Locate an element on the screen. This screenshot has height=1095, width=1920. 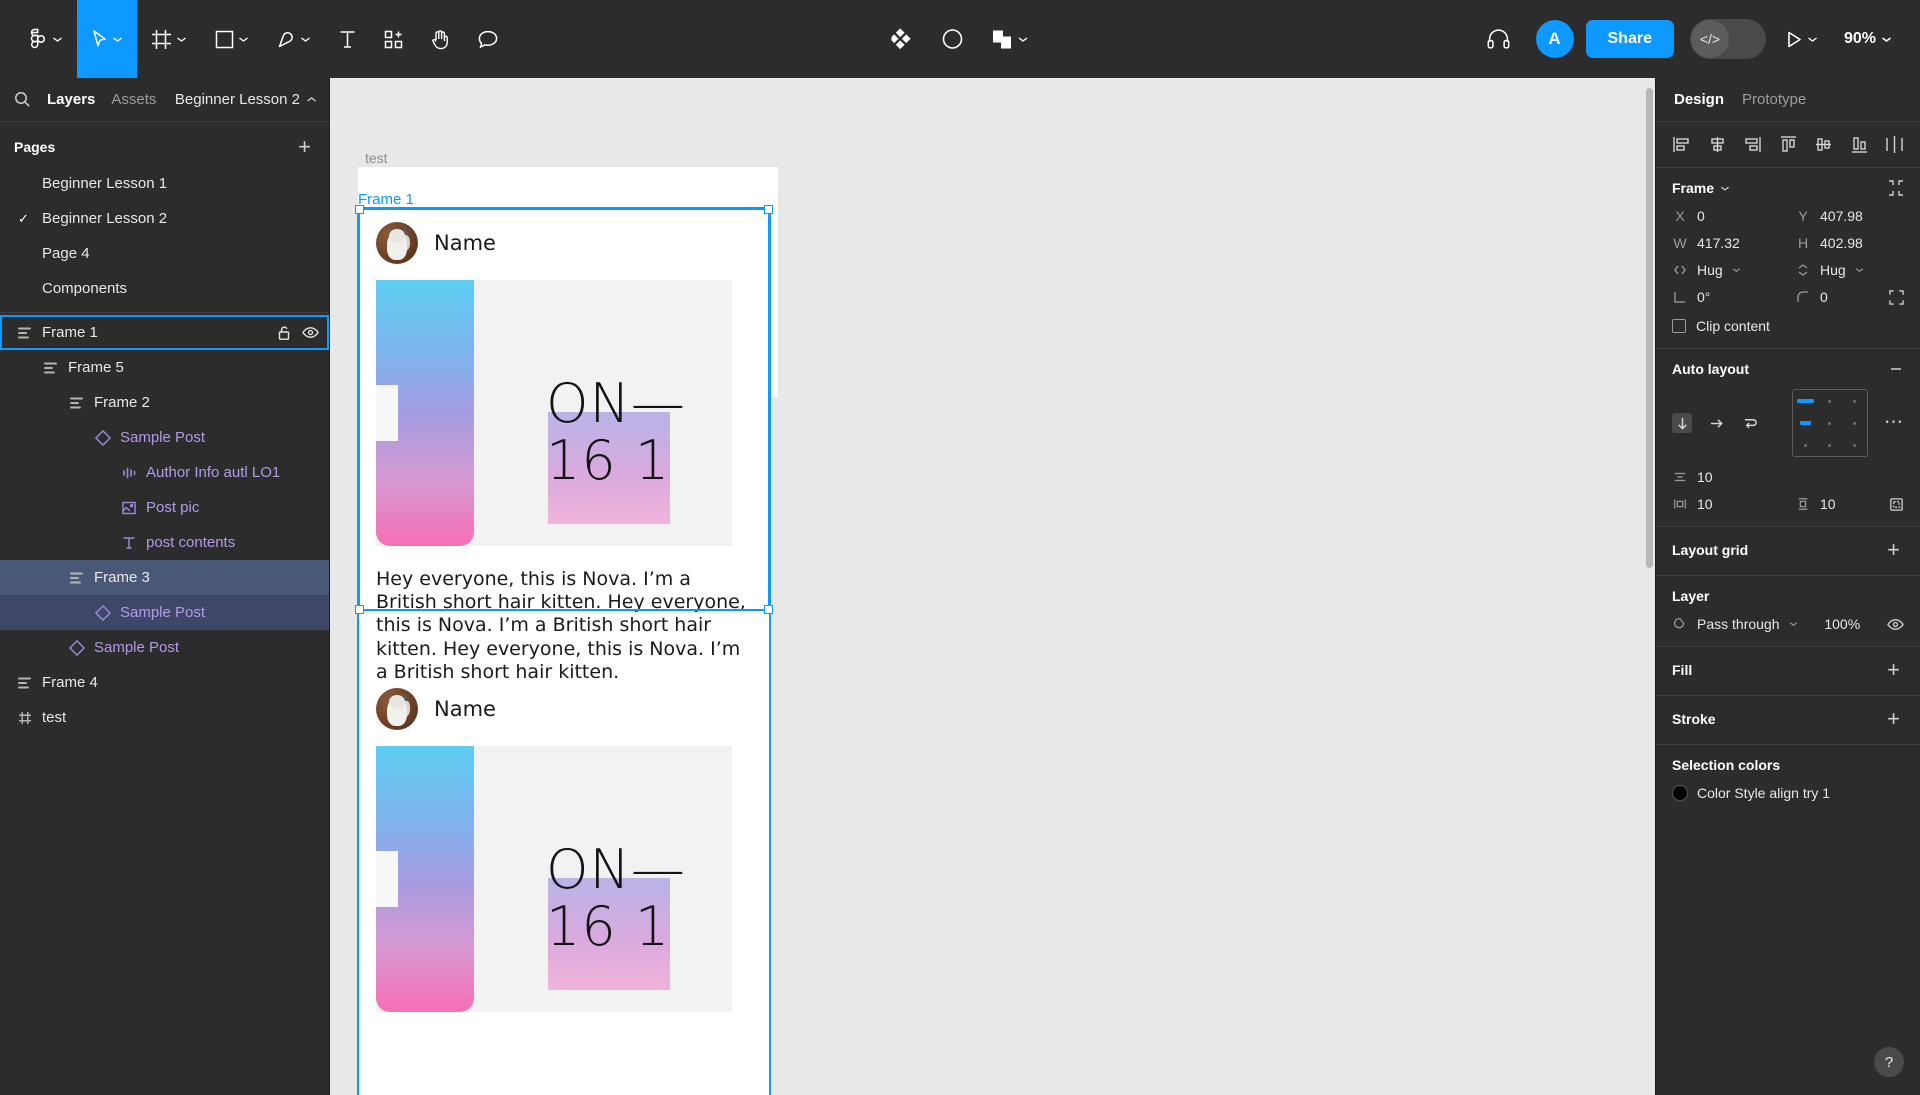
tab-design: Design is located at coordinates (1699, 99).